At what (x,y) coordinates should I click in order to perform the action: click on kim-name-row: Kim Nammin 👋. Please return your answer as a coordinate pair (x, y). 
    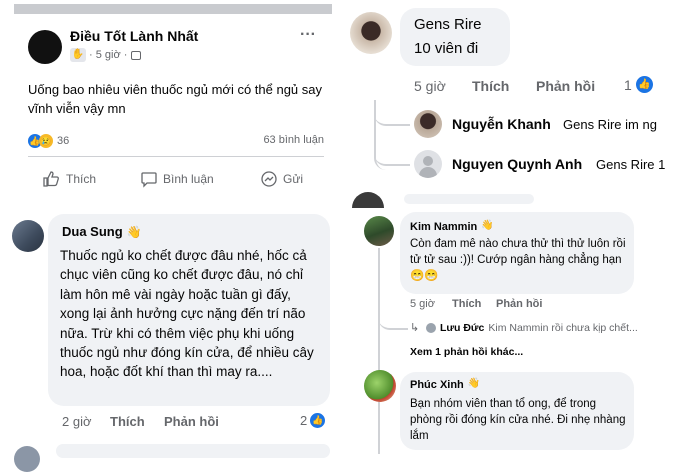
    Looking at the image, I should click on (452, 227).